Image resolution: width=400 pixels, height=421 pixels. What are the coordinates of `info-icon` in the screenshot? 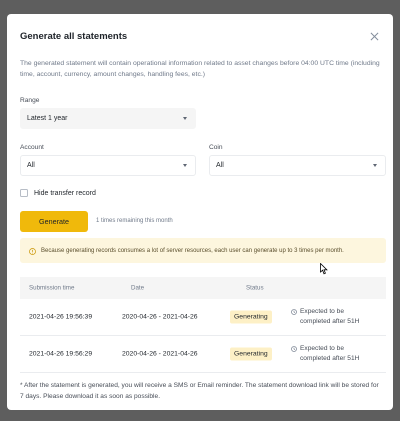 It's located at (32, 251).